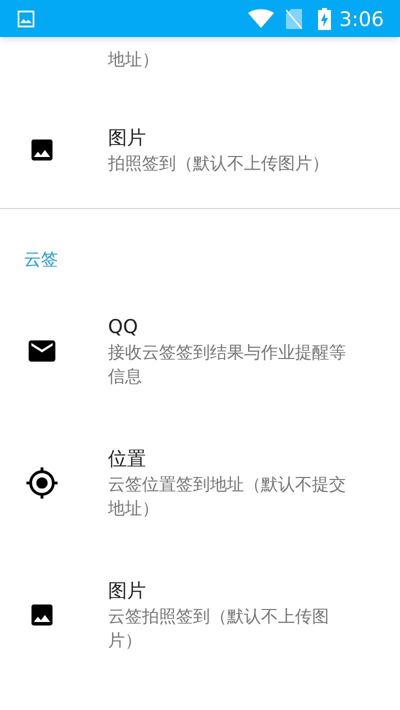 This screenshot has width=400, height=710. I want to click on setting-title: QQ, so click(123, 327).